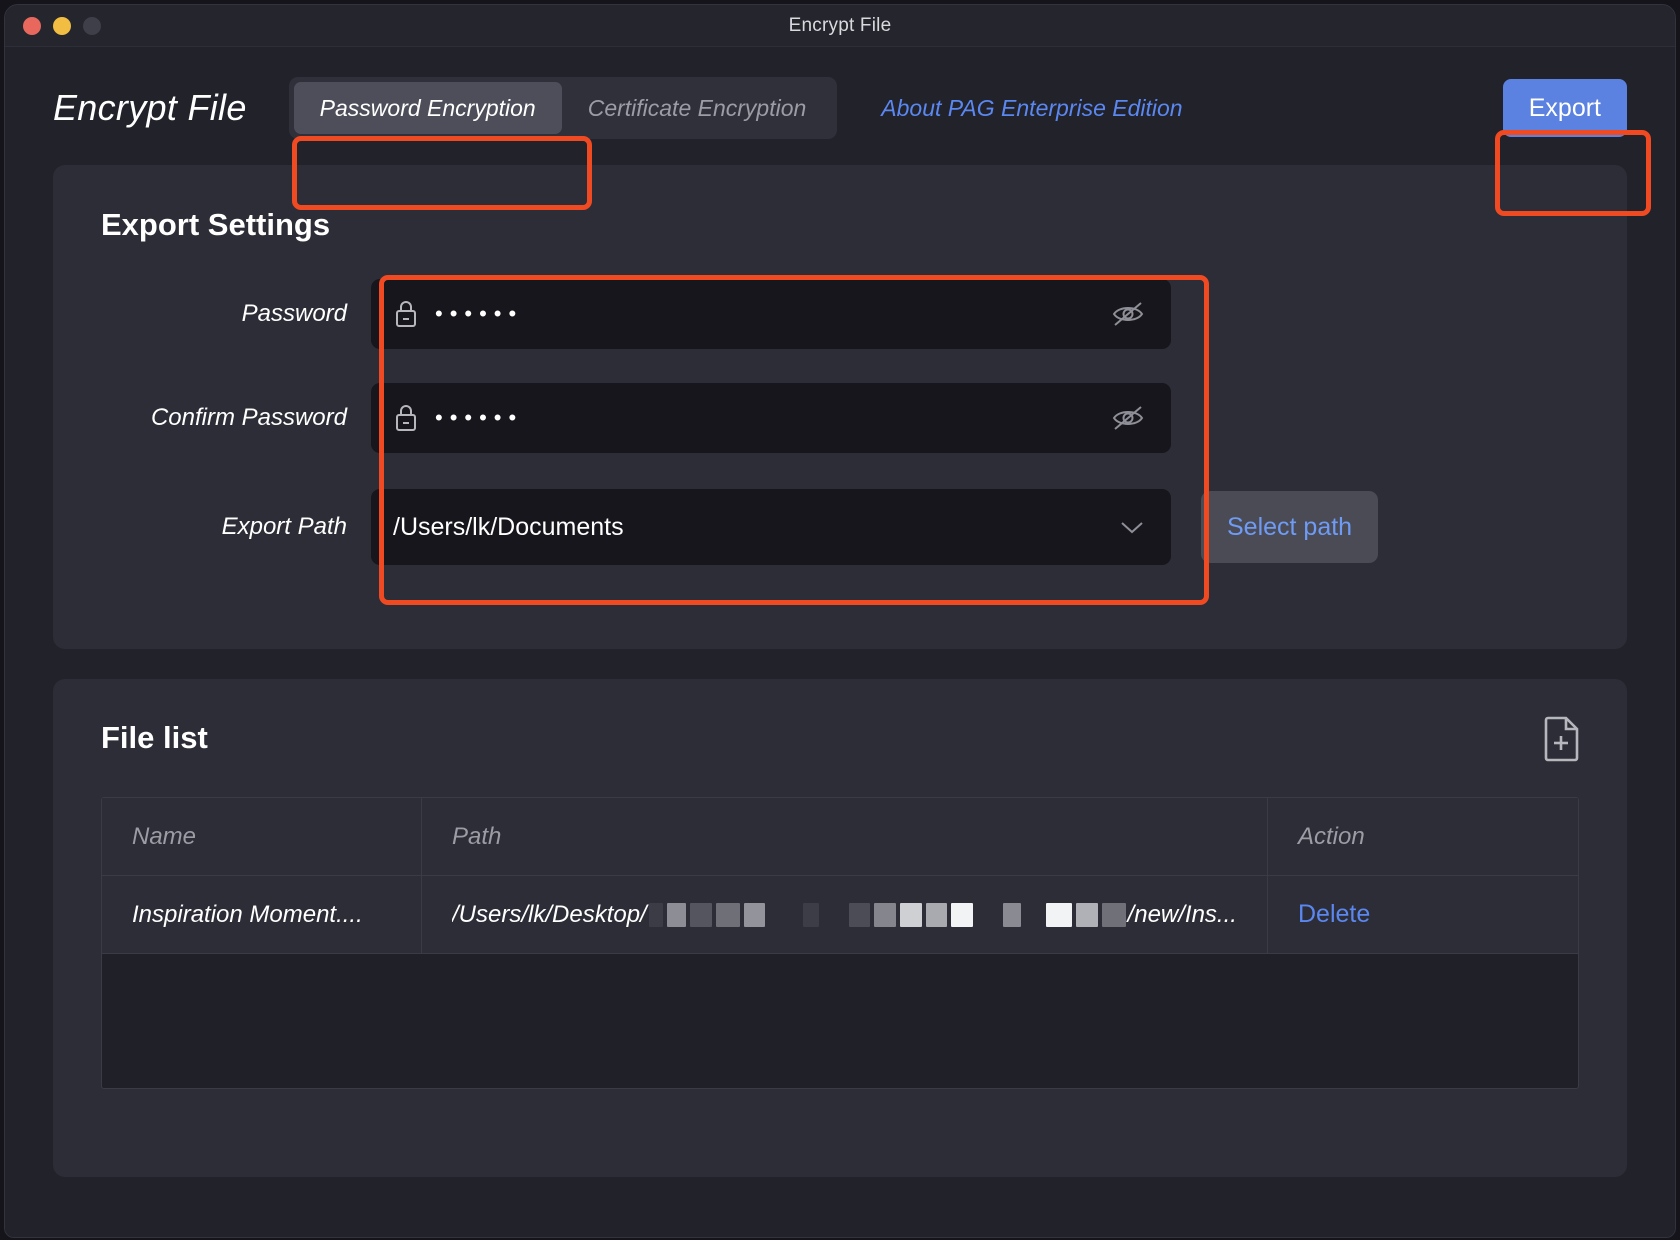 The width and height of the screenshot is (1680, 1240). Describe the element at coordinates (771, 314) in the screenshot. I see `password-input: ••••••` at that location.